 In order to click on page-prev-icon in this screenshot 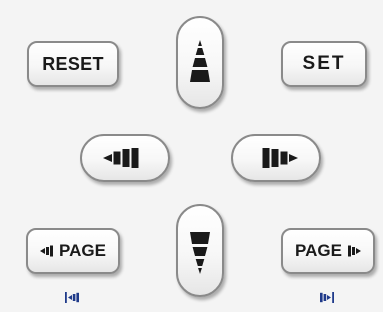, I will do `click(47, 251)`.